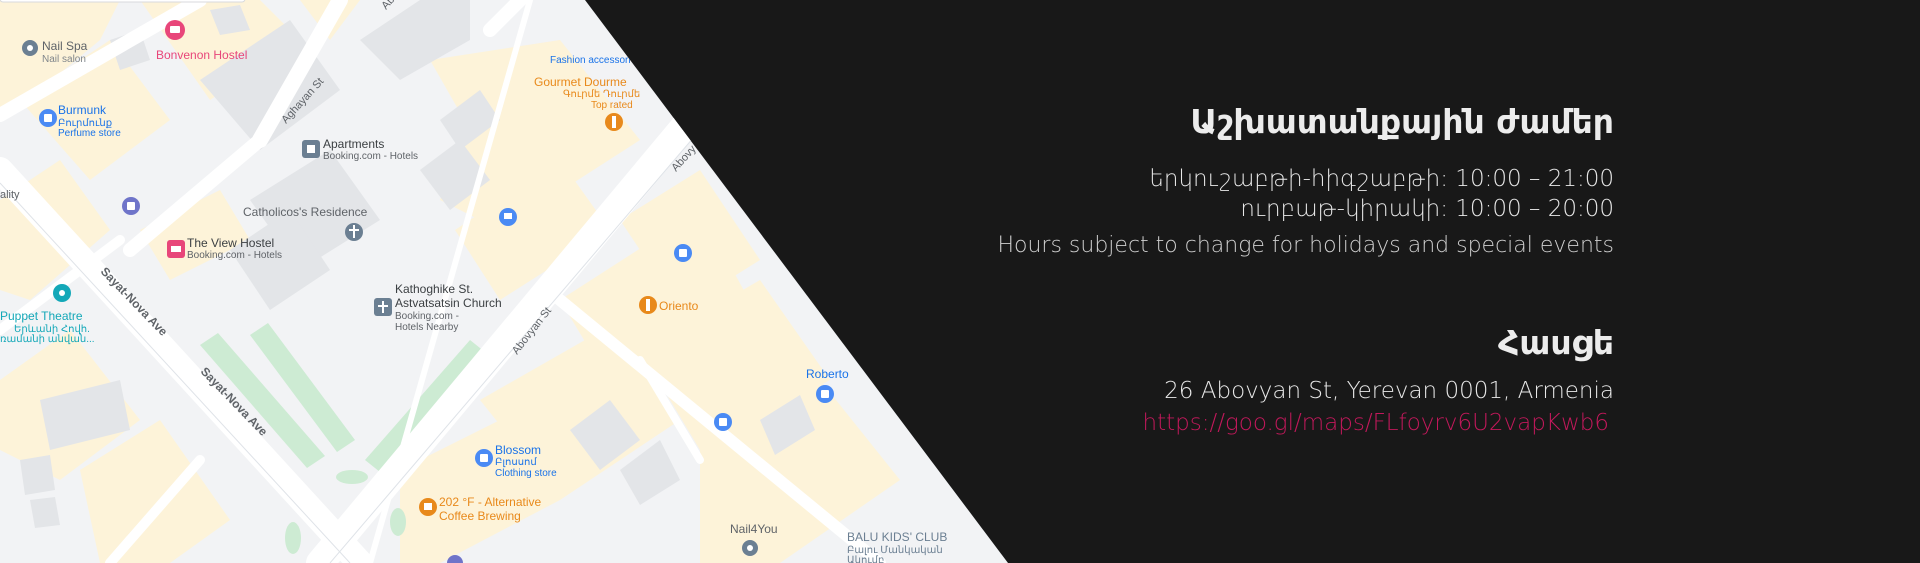 The image size is (1920, 563). Describe the element at coordinates (754, 529) in the screenshot. I see `svg-text: Nail4You` at that location.